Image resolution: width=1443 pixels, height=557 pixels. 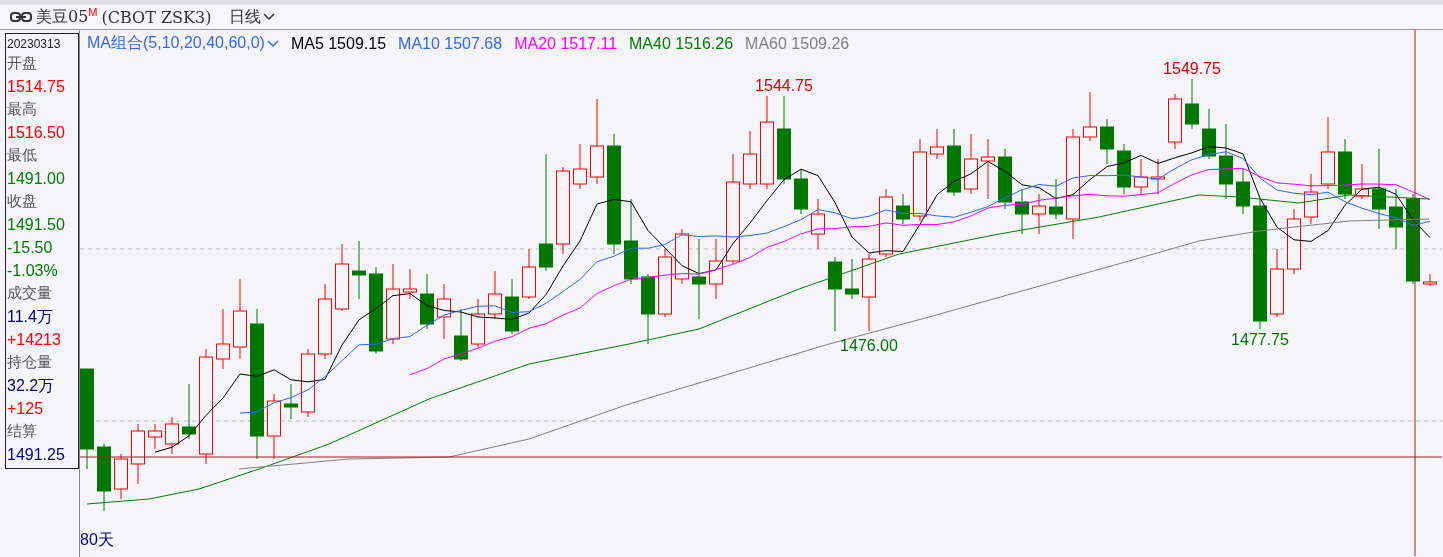 What do you see at coordinates (36, 87) in the screenshot?
I see `field-value: 1514.75` at bounding box center [36, 87].